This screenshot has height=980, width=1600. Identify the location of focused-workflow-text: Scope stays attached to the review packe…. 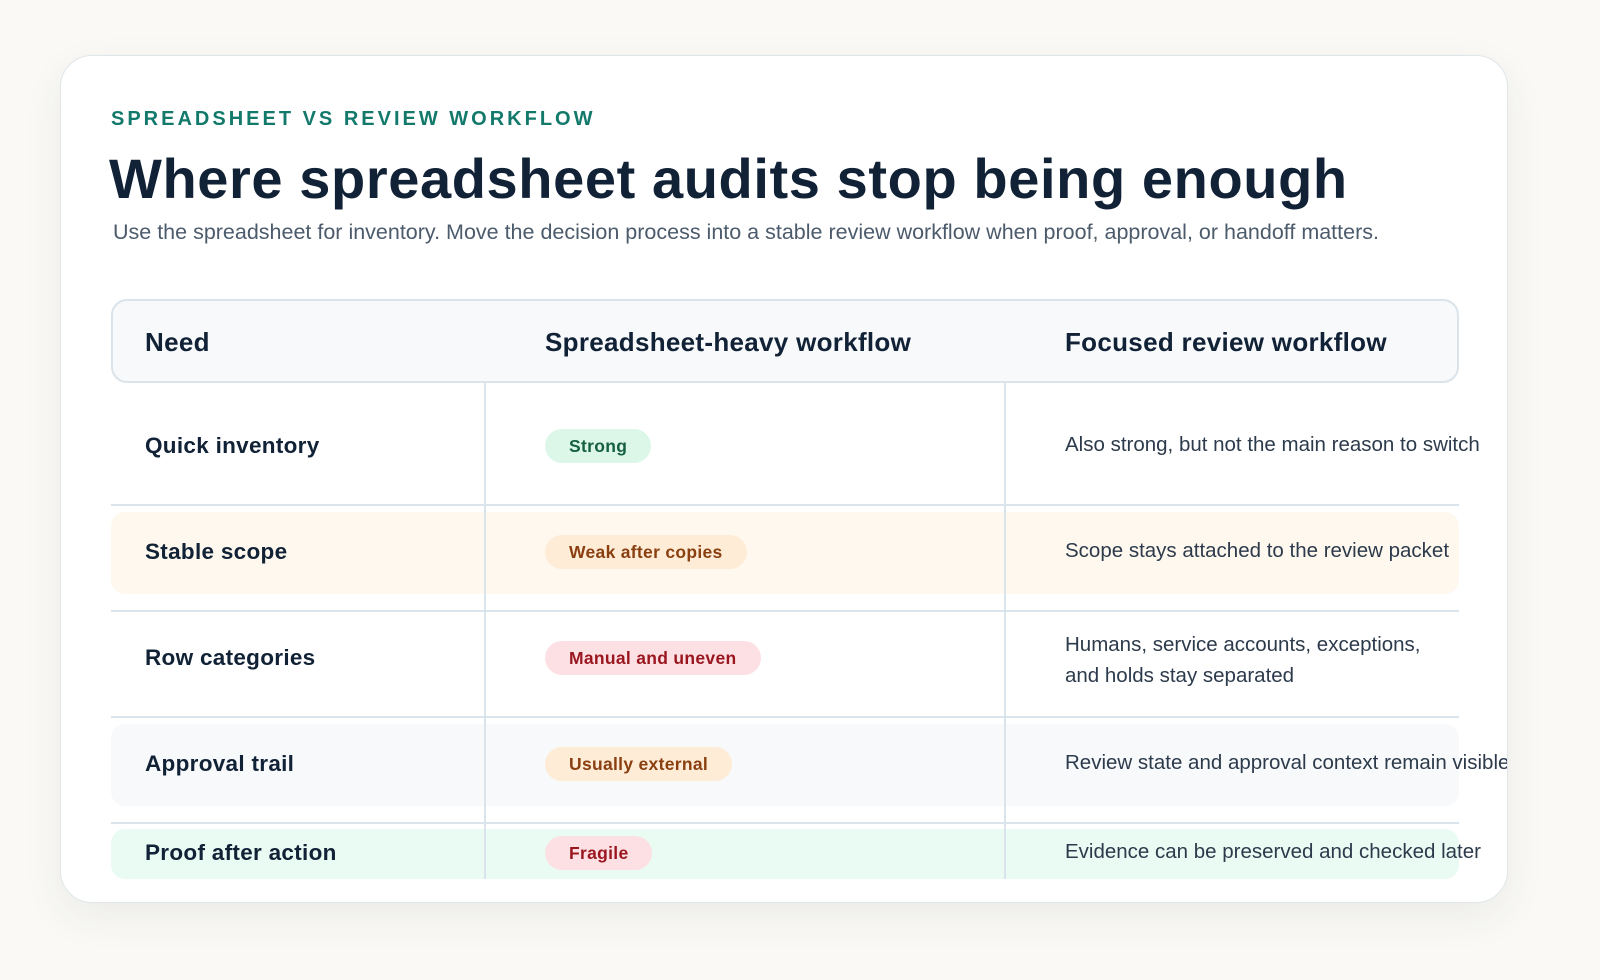
(1257, 550).